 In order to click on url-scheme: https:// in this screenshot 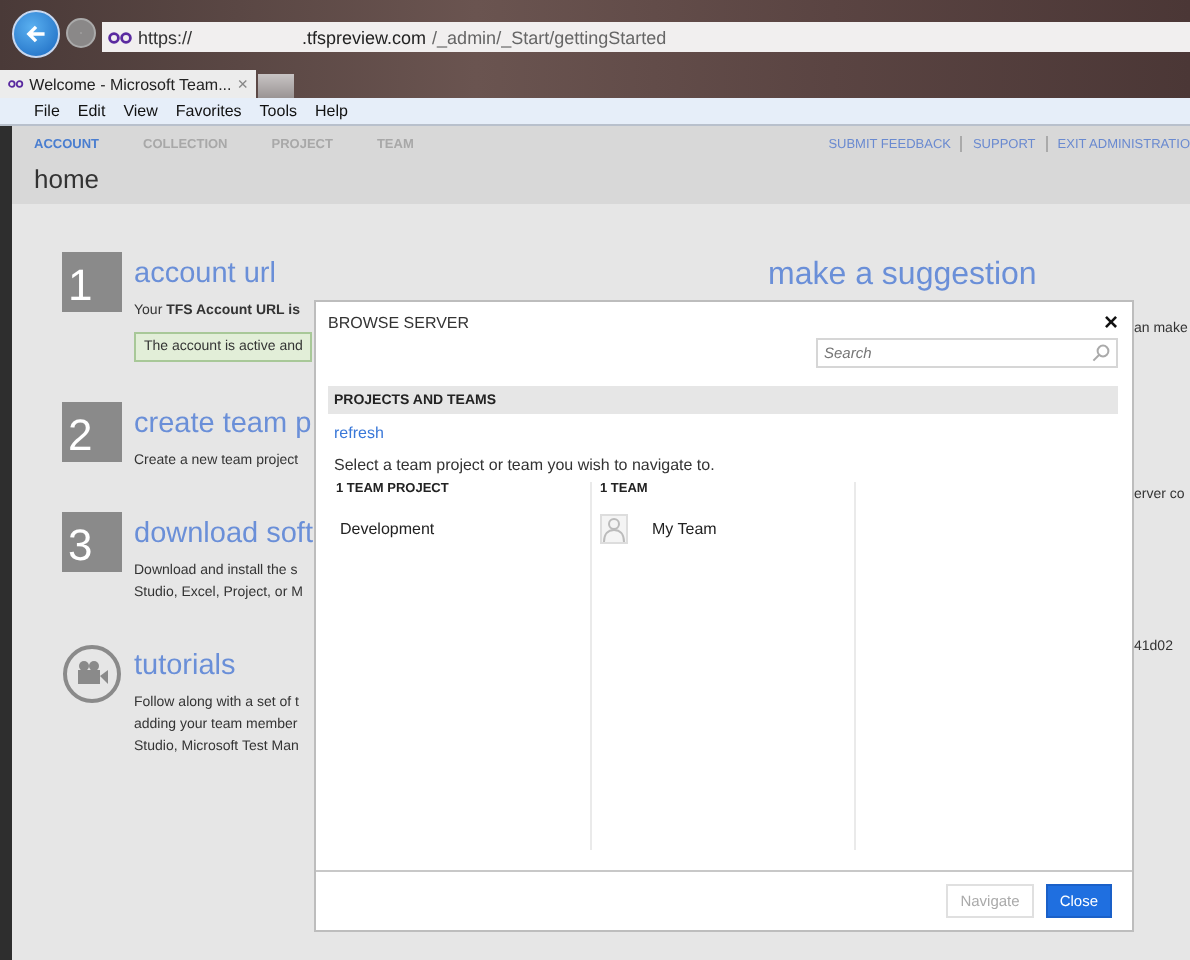, I will do `click(165, 37)`.